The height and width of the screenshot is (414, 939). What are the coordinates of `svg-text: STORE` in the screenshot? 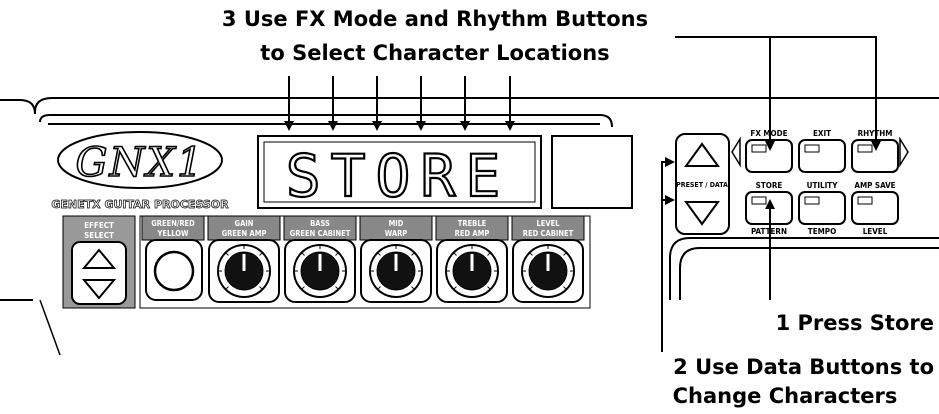 It's located at (398, 176).